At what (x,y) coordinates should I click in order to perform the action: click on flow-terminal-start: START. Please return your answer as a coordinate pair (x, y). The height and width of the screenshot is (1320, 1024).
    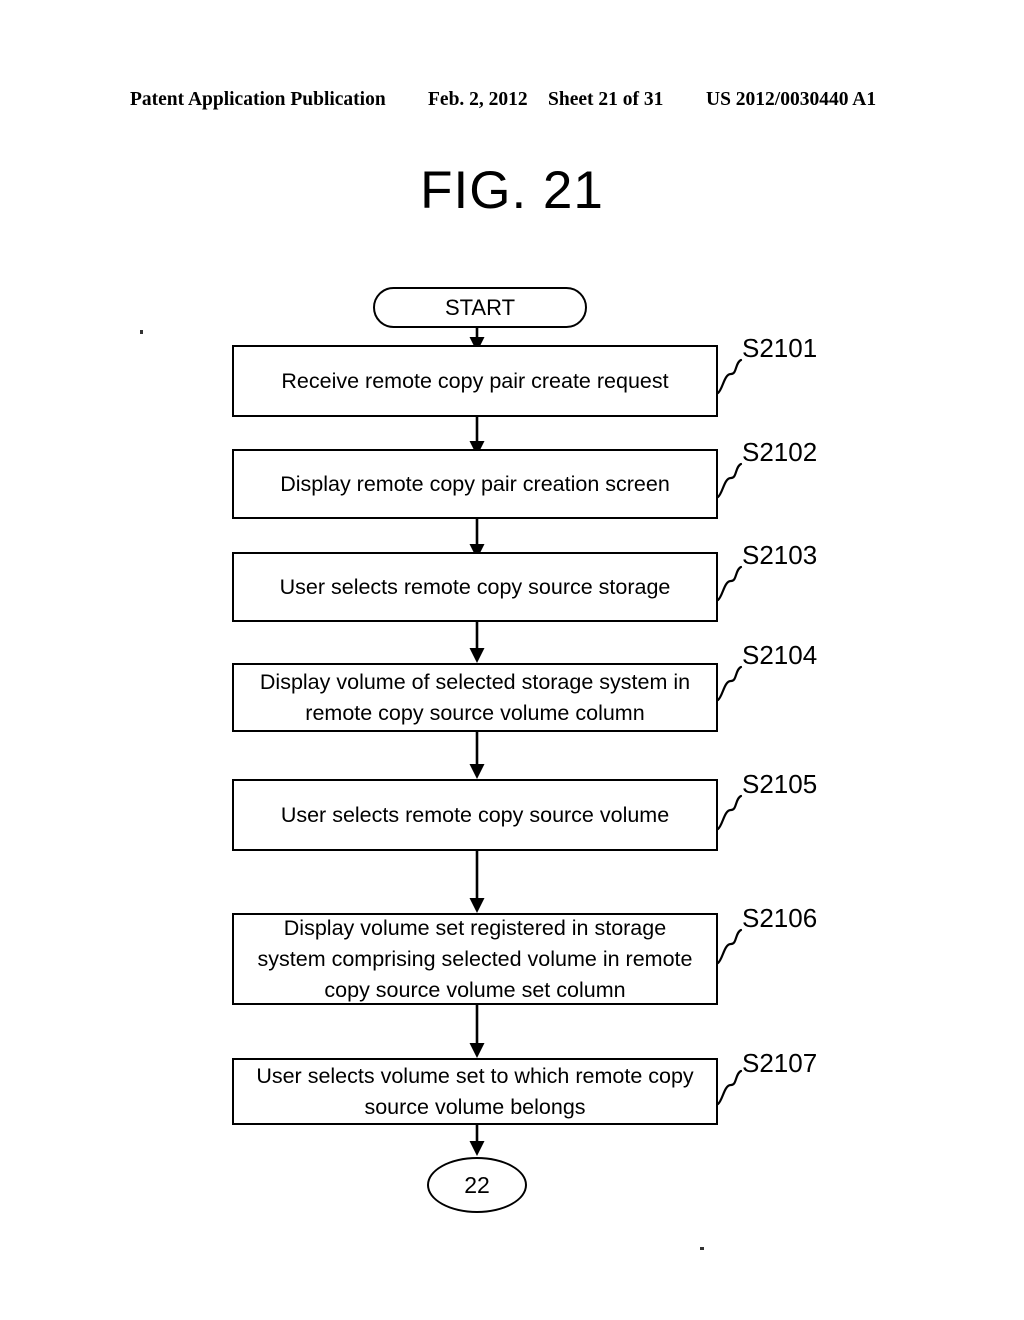
    Looking at the image, I should click on (480, 307).